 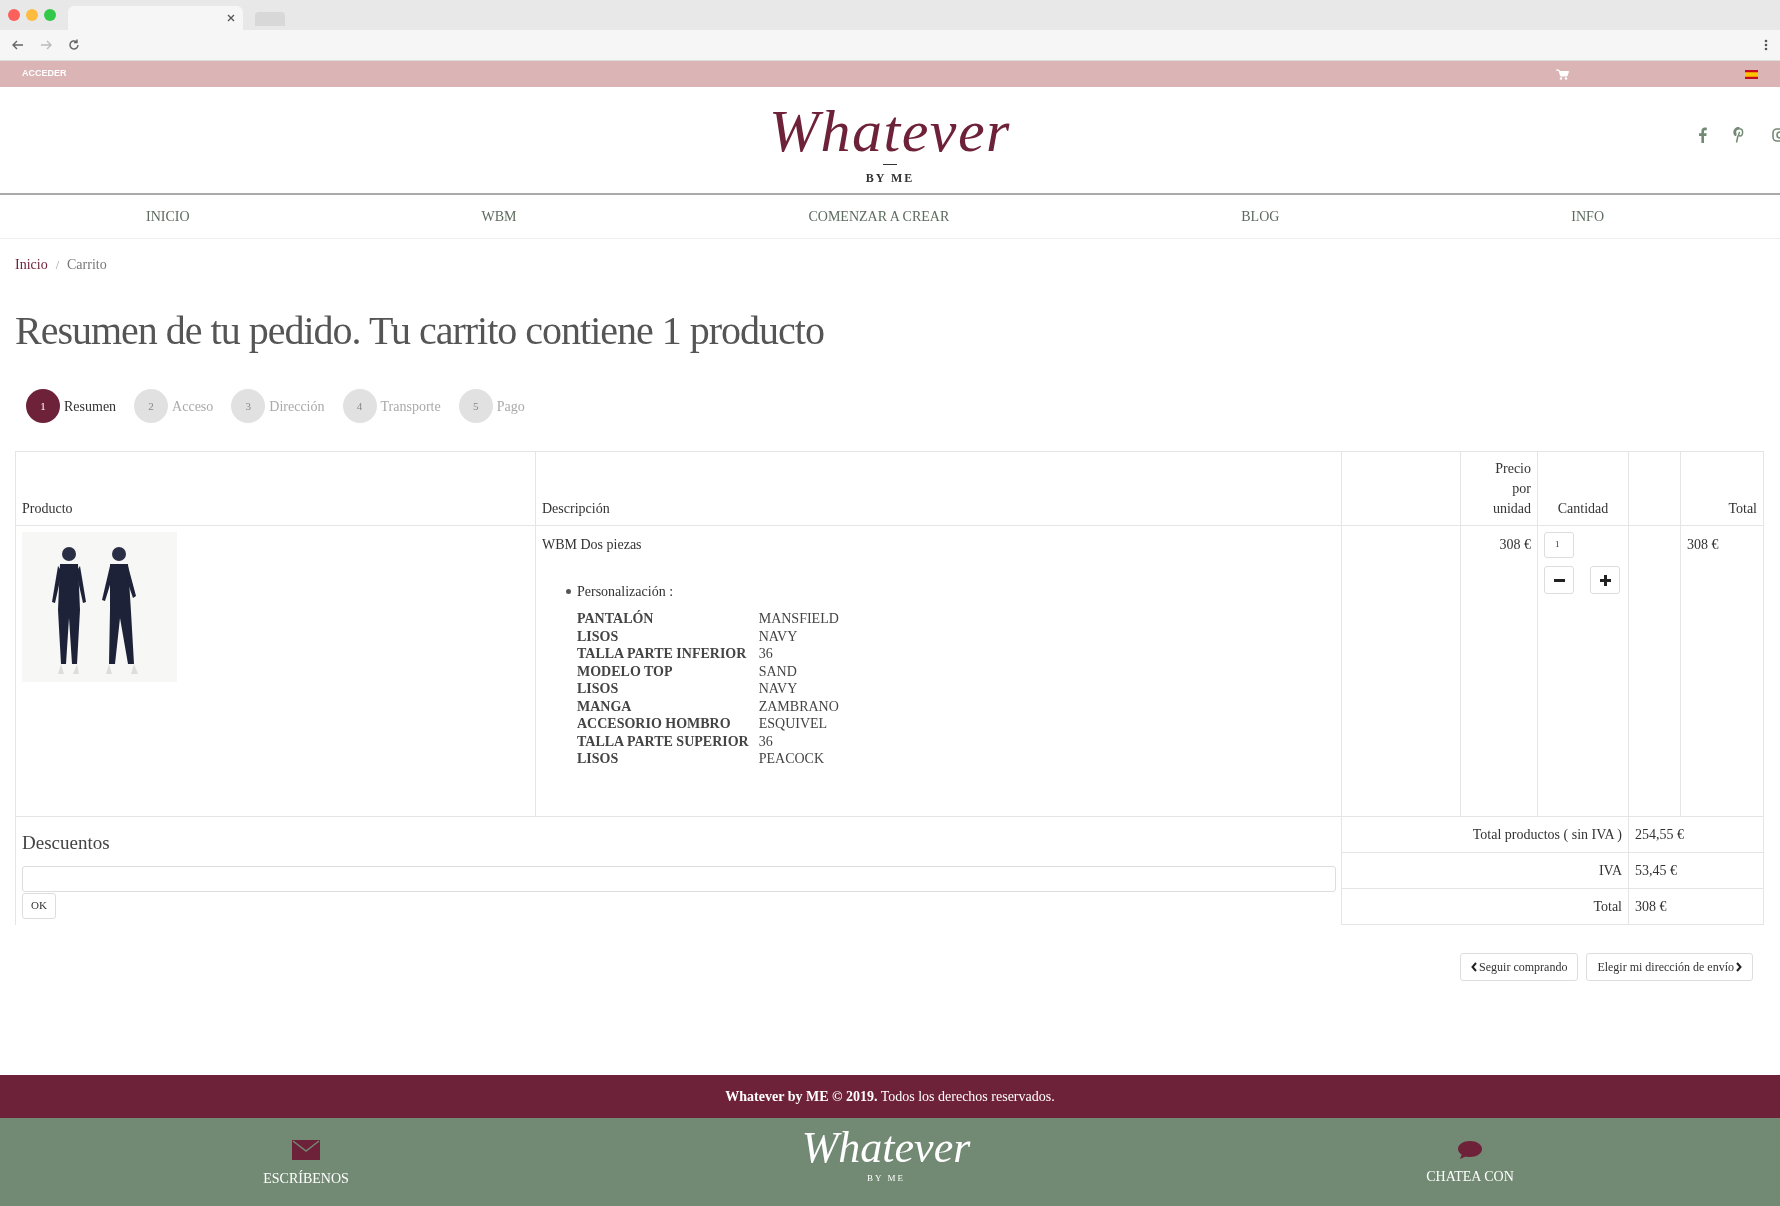 I want to click on product-name: WBM Dos piezas, so click(x=938, y=544).